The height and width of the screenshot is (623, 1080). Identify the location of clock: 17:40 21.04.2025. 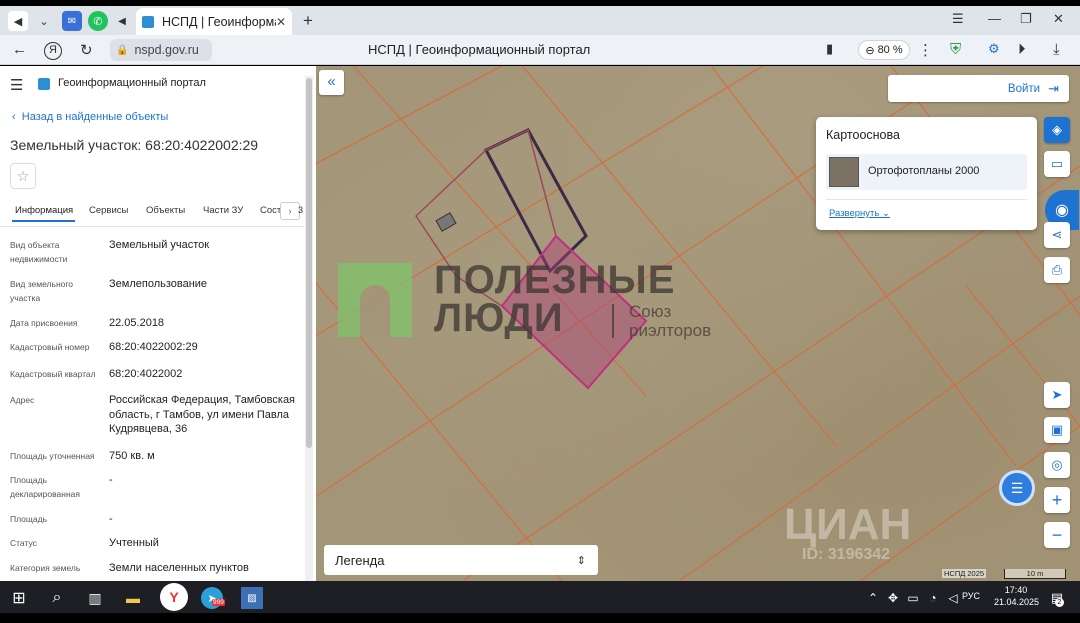
(1016, 596).